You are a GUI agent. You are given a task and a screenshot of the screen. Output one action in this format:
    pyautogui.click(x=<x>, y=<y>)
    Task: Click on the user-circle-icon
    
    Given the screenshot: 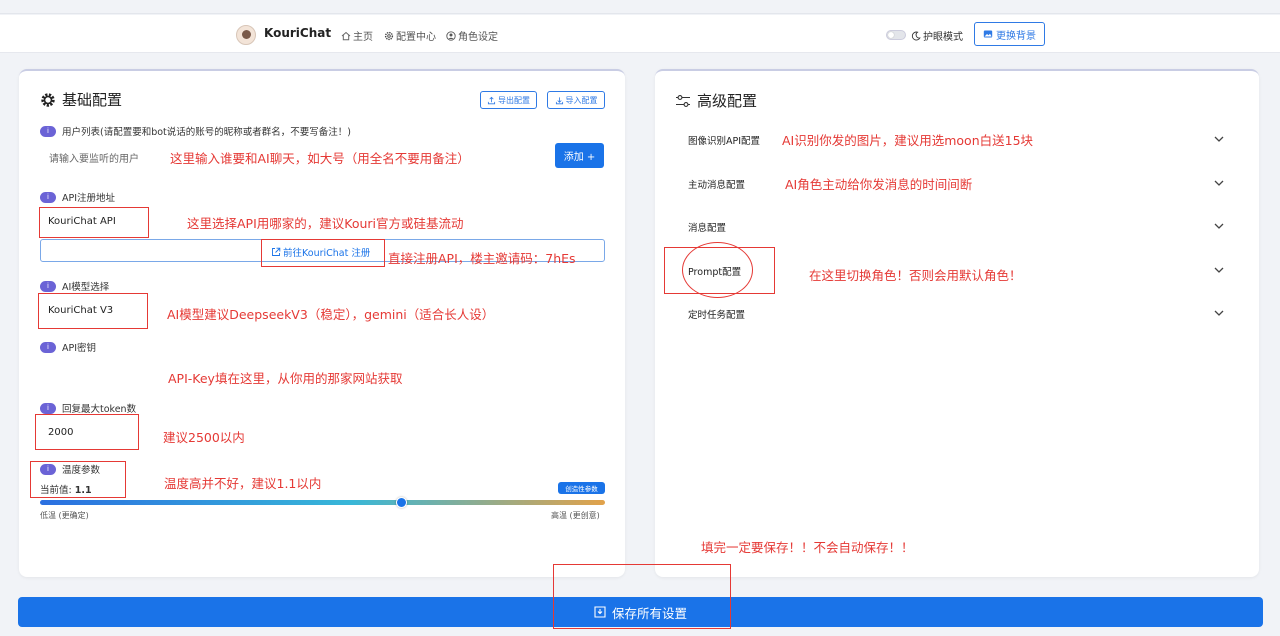 What is the action you would take?
    pyautogui.click(x=451, y=35)
    